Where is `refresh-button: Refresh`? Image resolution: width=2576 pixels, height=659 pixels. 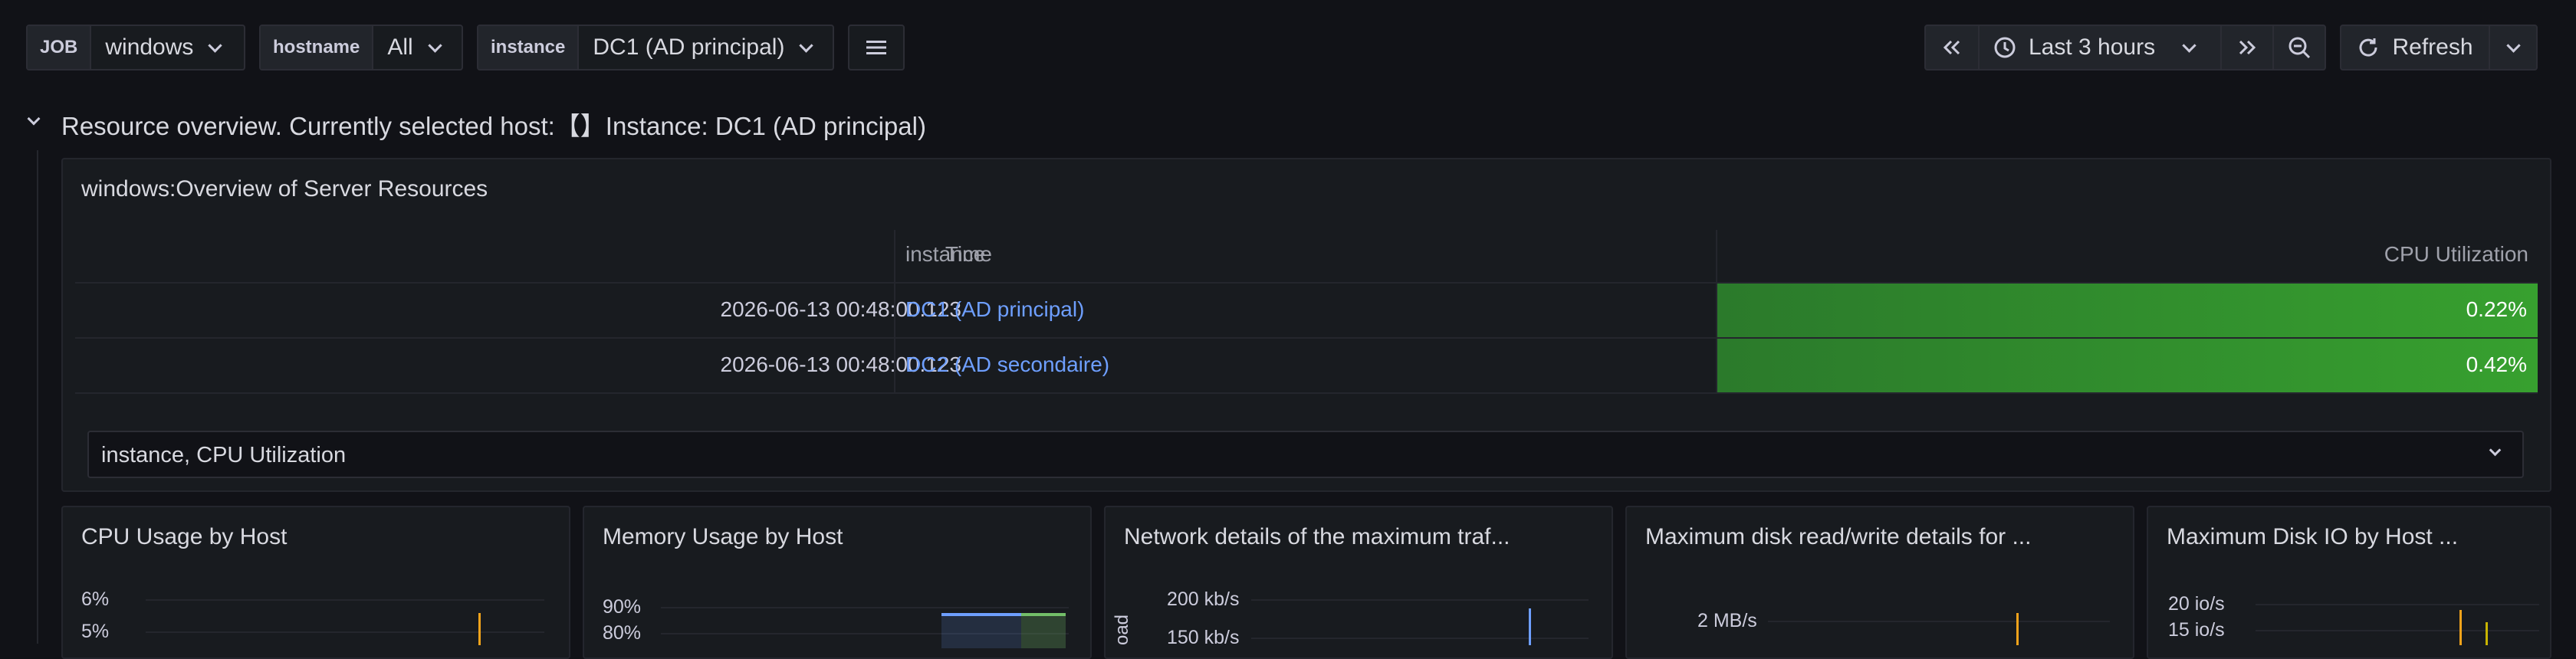 refresh-button: Refresh is located at coordinates (2415, 47).